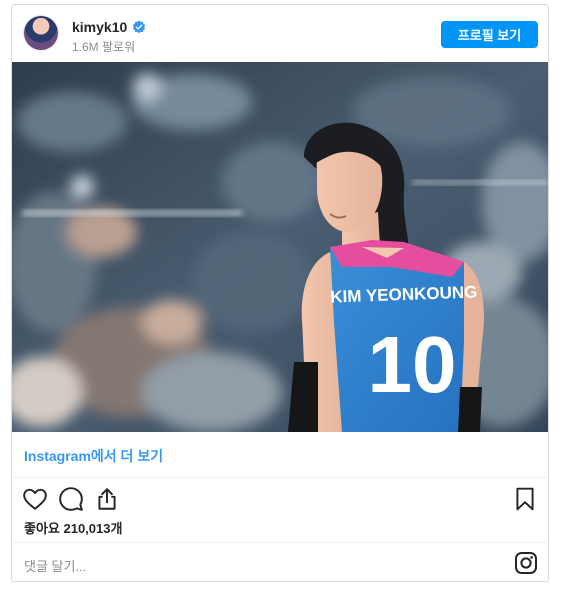 The image size is (563, 593). What do you see at coordinates (526, 563) in the screenshot?
I see `instagram-logo-icon` at bounding box center [526, 563].